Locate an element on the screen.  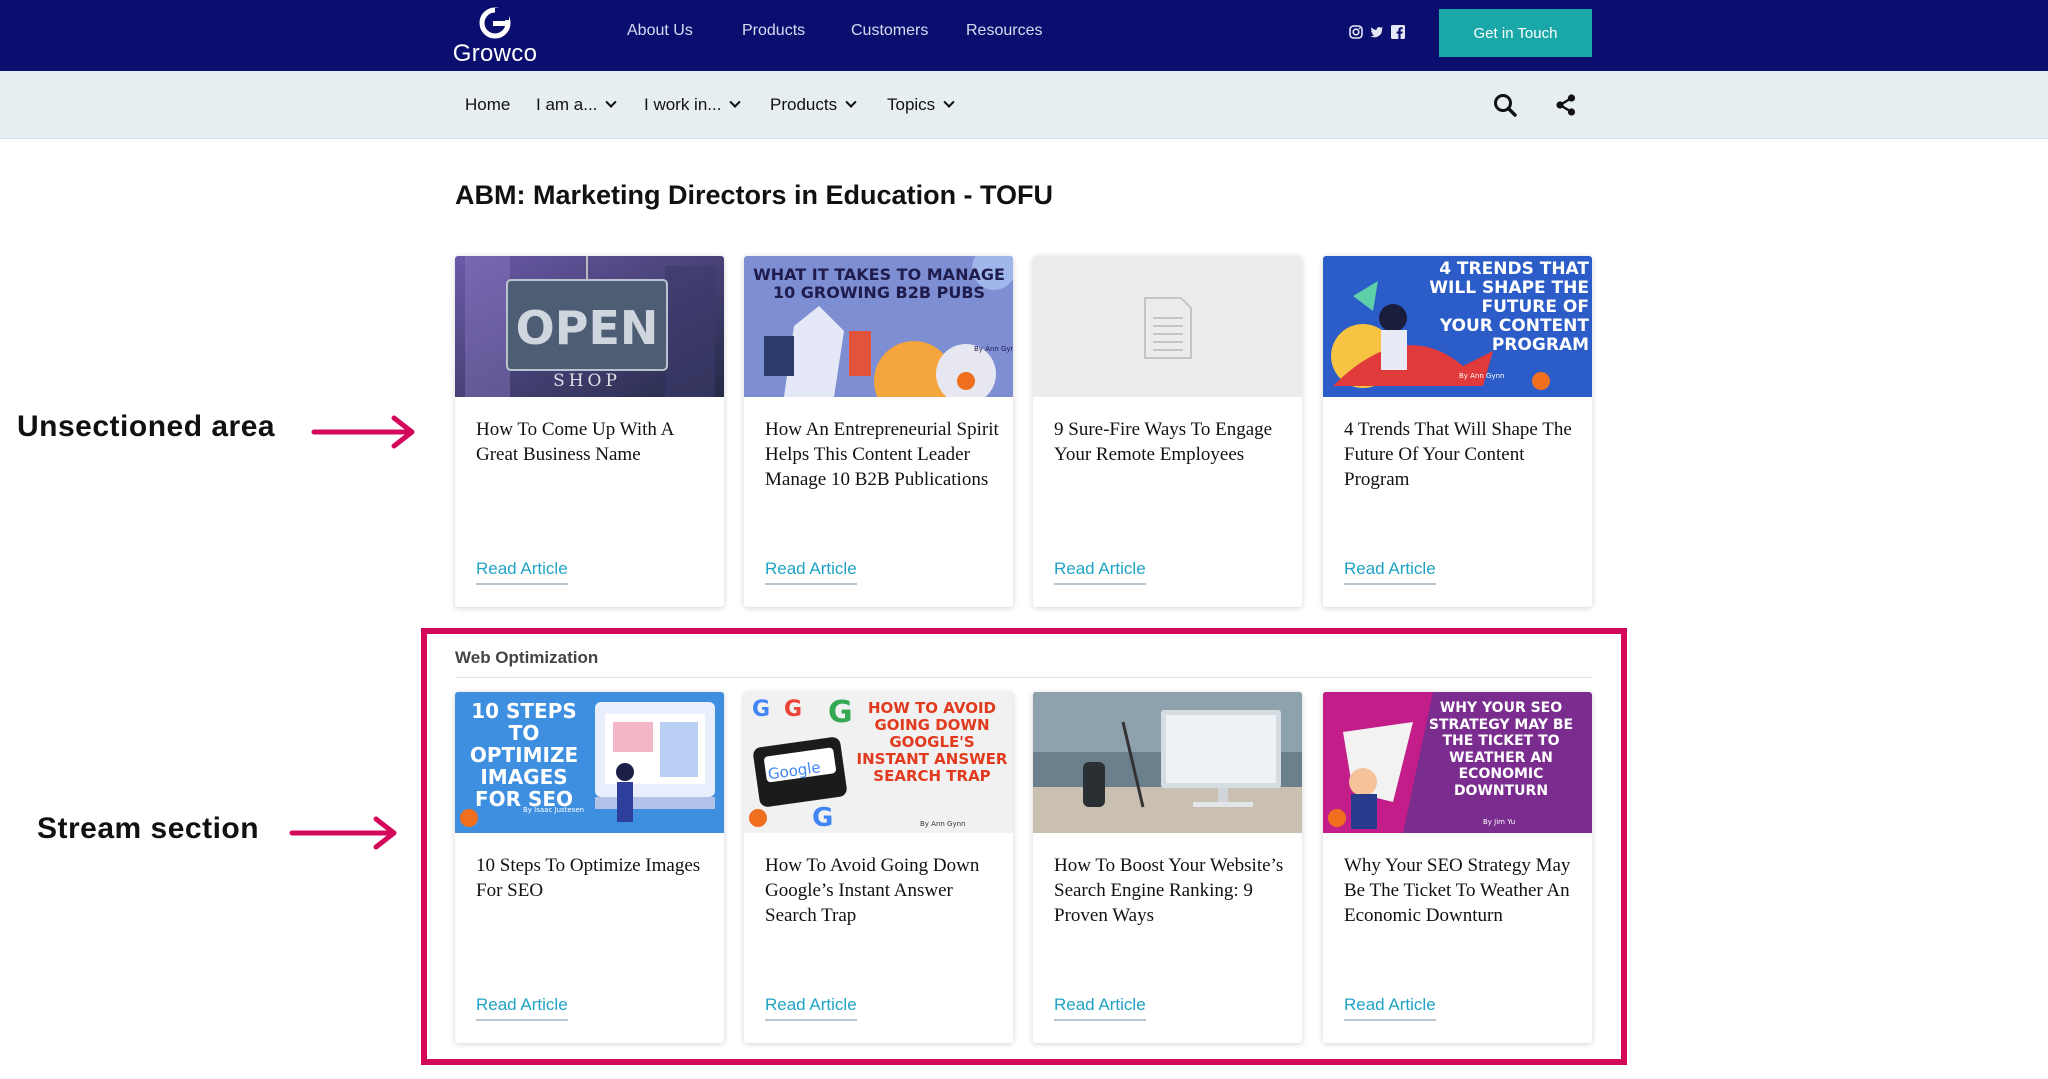
nav-about-us: About Us is located at coordinates (660, 31).